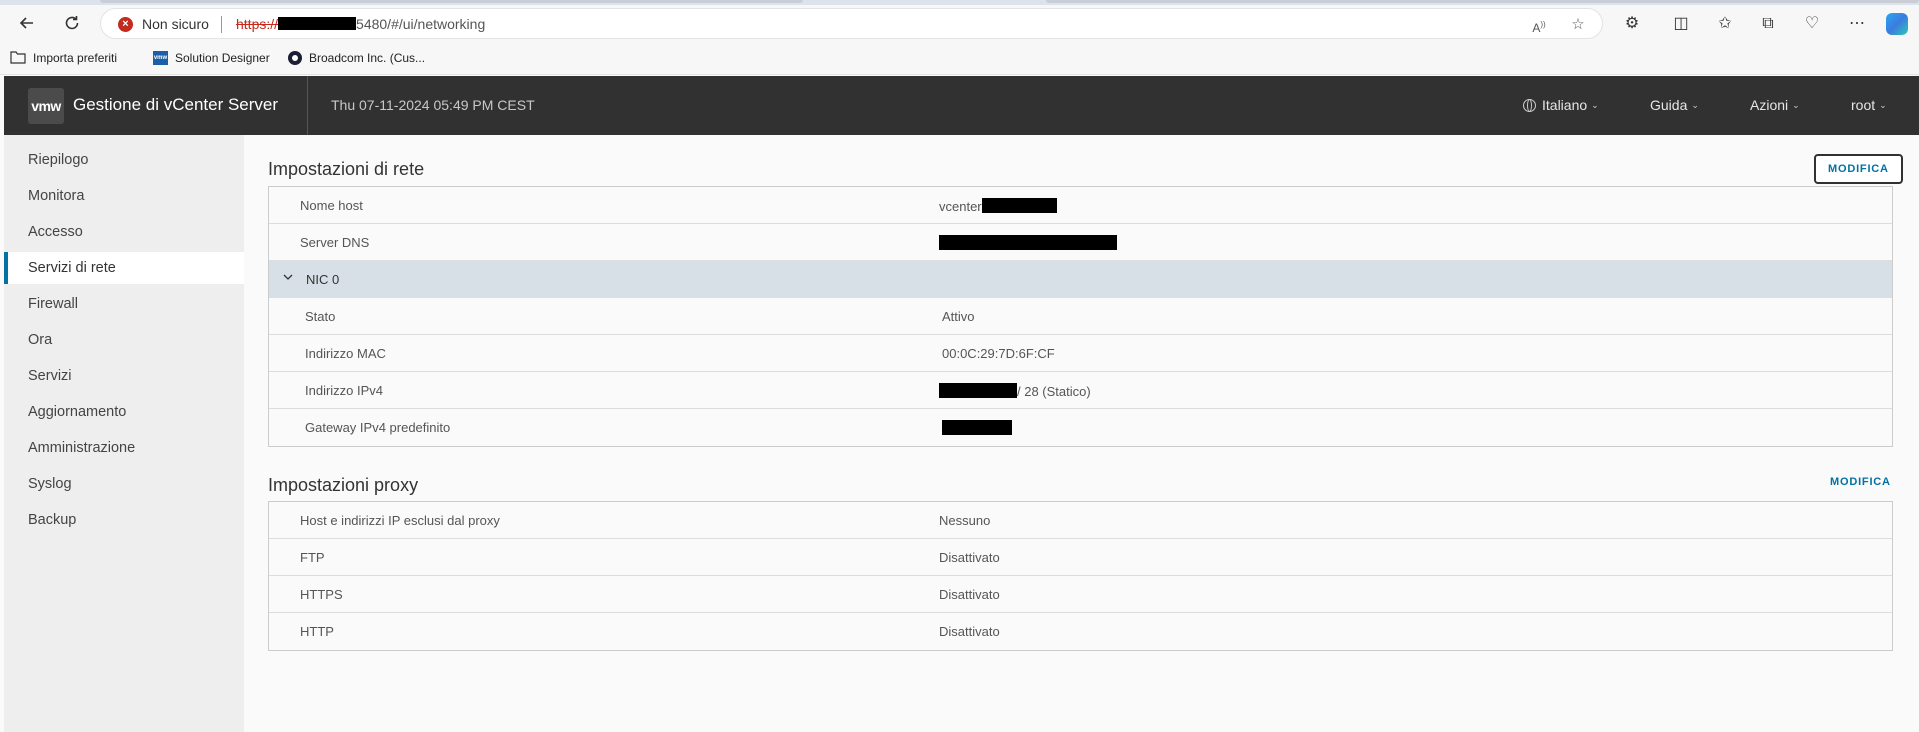 The width and height of the screenshot is (1919, 732). I want to click on globe-icon, so click(1529, 105).